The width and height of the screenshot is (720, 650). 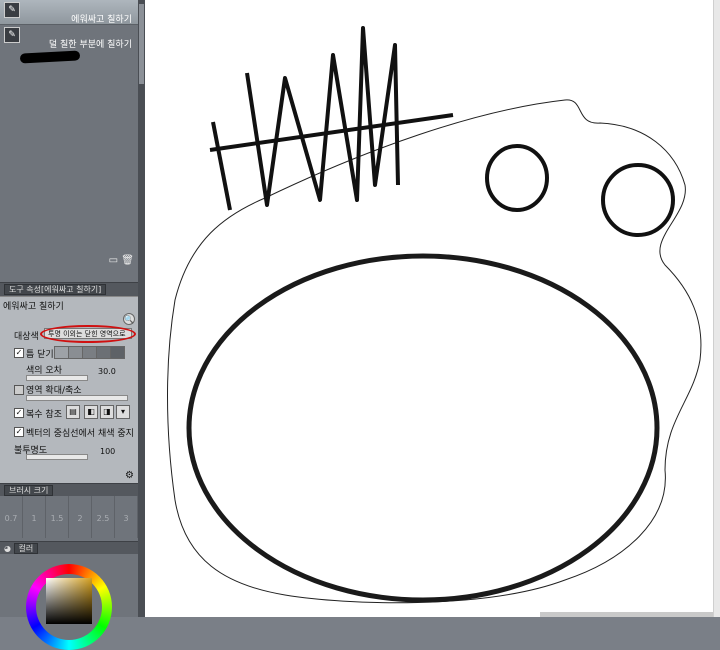 I want to click on target-color-label: 대상색, so click(x=26, y=337).